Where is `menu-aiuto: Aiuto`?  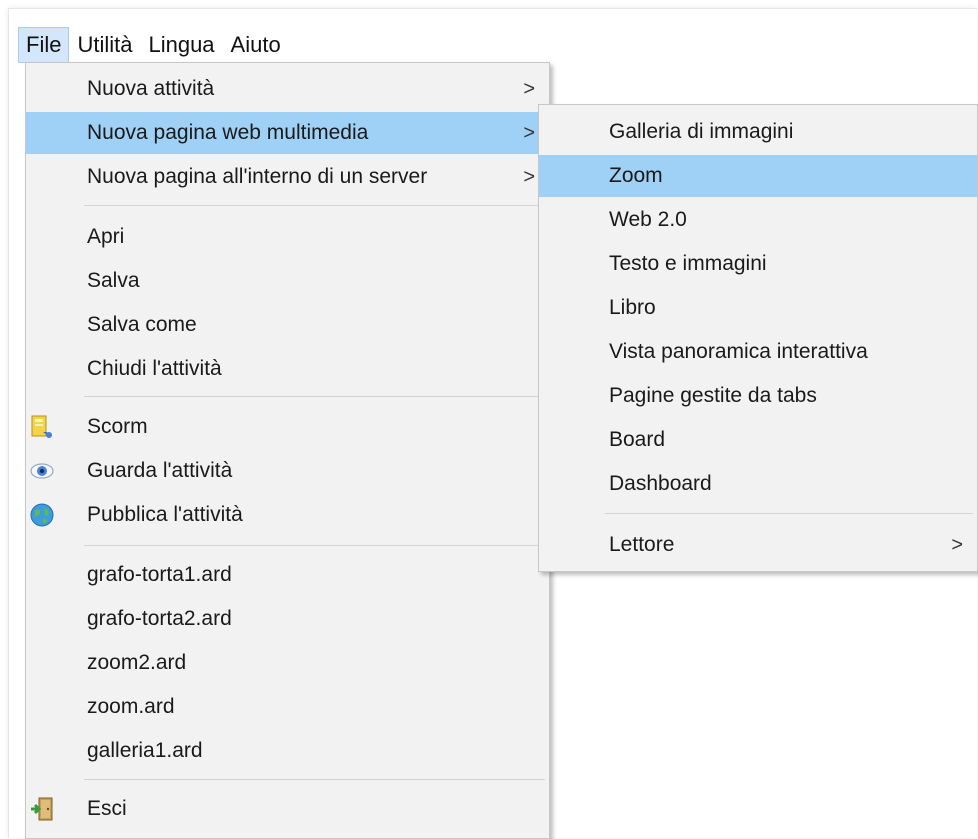
menu-aiuto: Aiuto is located at coordinates (256, 45).